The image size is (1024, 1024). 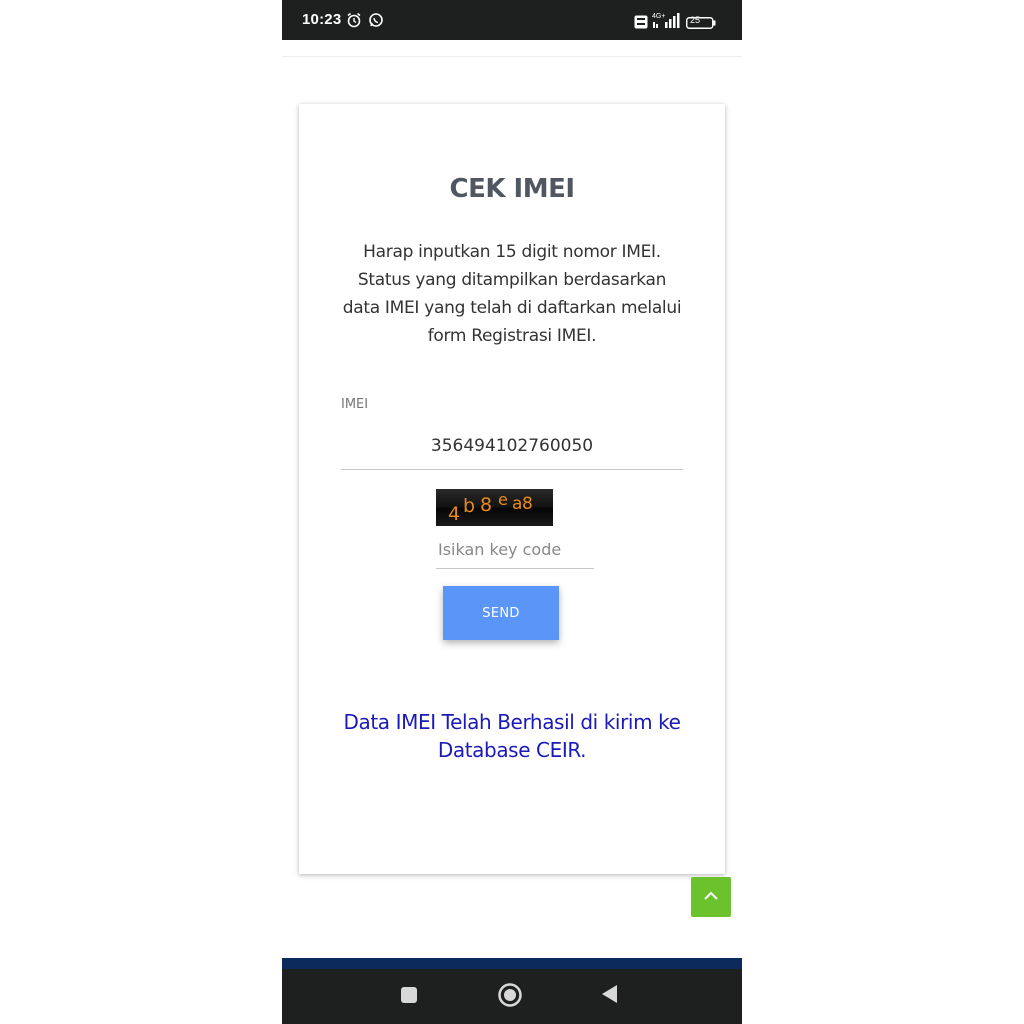 I want to click on chevron-up-icon, so click(x=711, y=895).